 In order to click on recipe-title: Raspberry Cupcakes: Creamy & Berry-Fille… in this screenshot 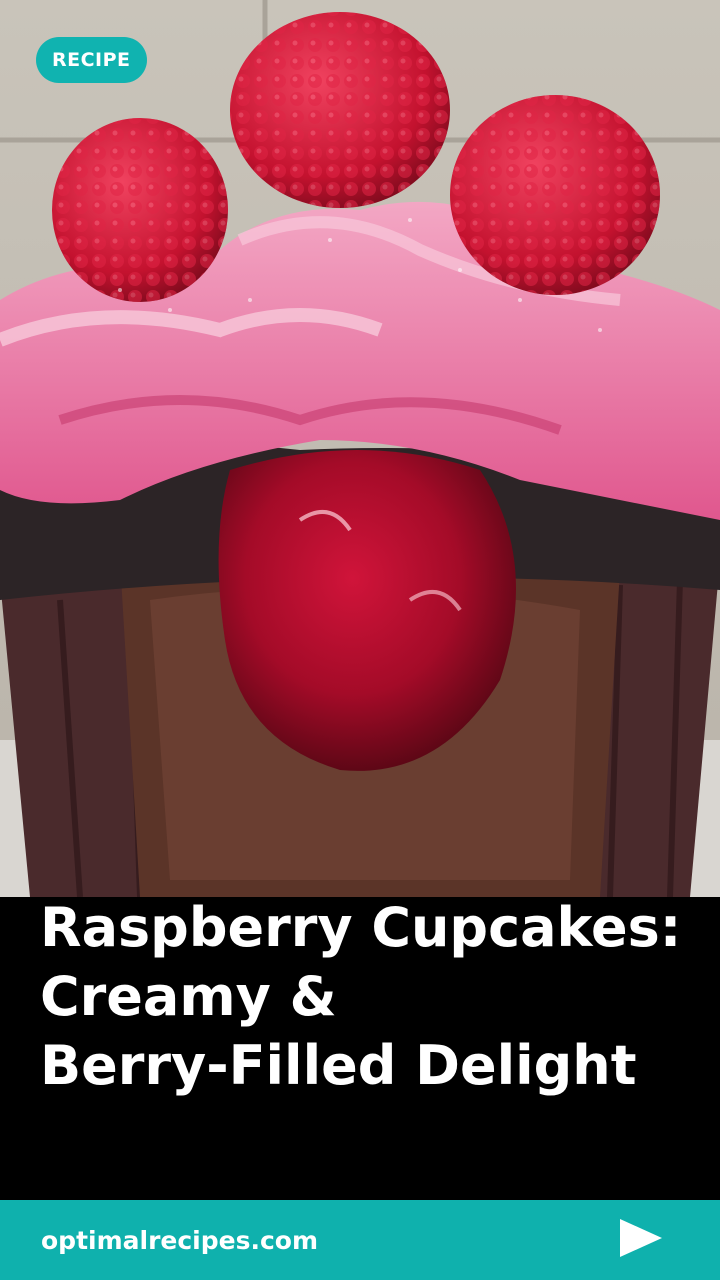, I will do `click(370, 996)`.